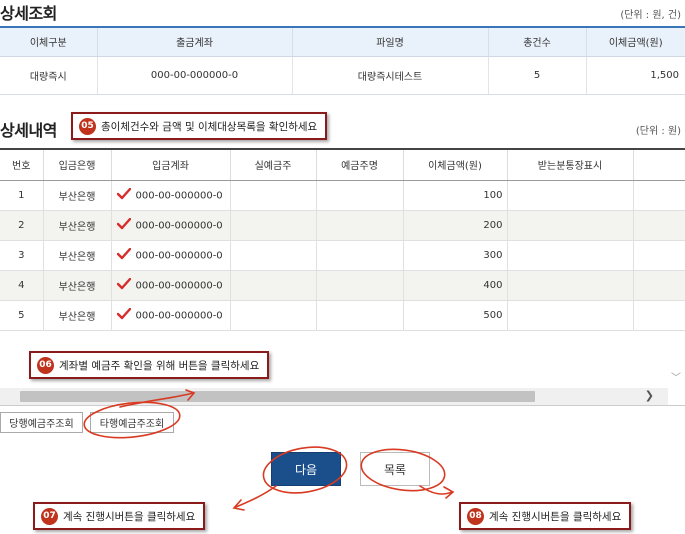 The image size is (685, 534). What do you see at coordinates (49, 516) in the screenshot?
I see `callout-number-badge: 07` at bounding box center [49, 516].